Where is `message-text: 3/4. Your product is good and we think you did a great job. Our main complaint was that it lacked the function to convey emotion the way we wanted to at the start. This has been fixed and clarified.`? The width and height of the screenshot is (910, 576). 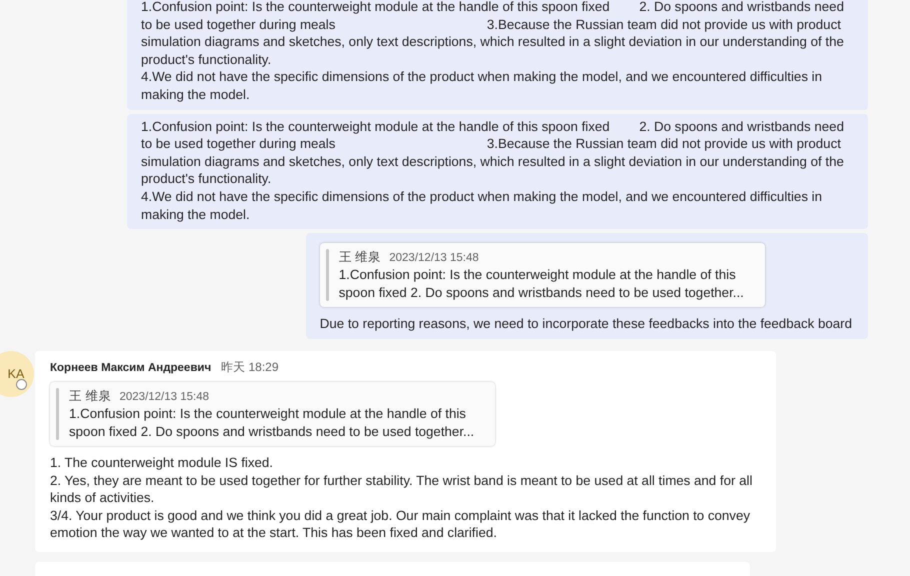
message-text: 3/4. Your product is good and we think you did a great job. Our main complaint was that it lacked the function to convey emotion the way we wanted to at the start. This has been fixed and clarified. is located at coordinates (400, 524).